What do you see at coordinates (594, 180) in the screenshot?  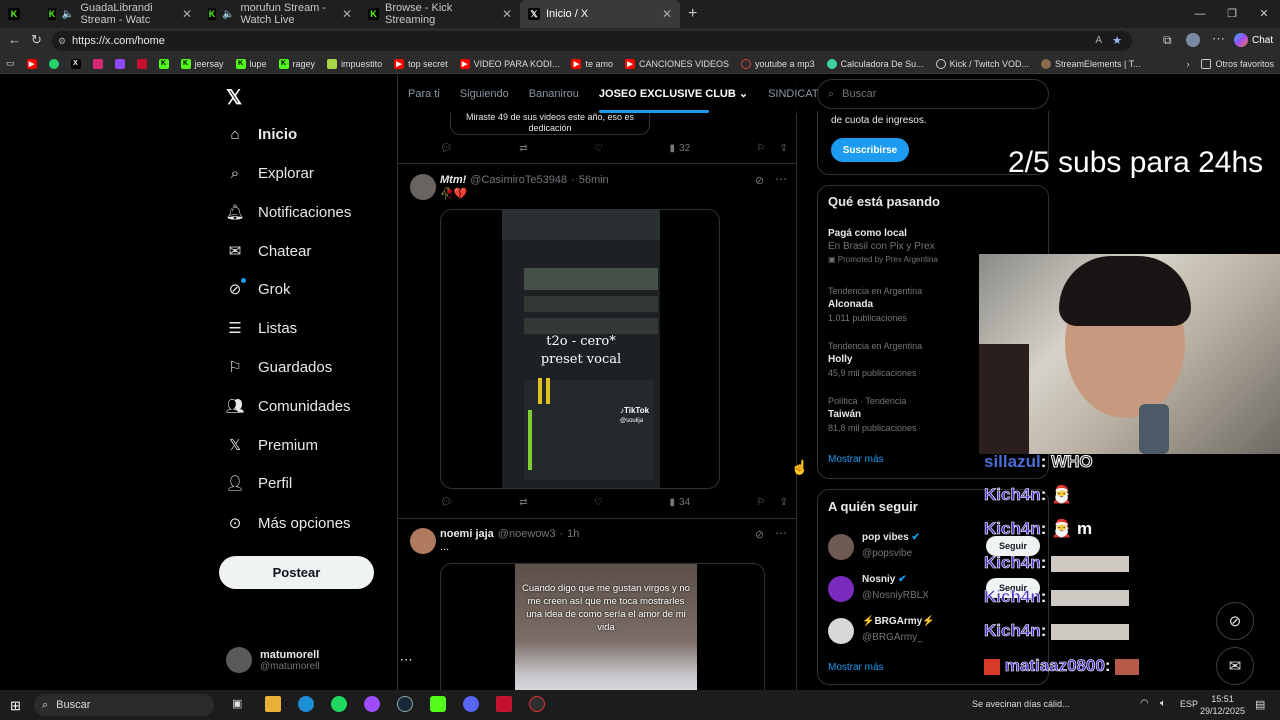 I see `tweet-time: 56min` at bounding box center [594, 180].